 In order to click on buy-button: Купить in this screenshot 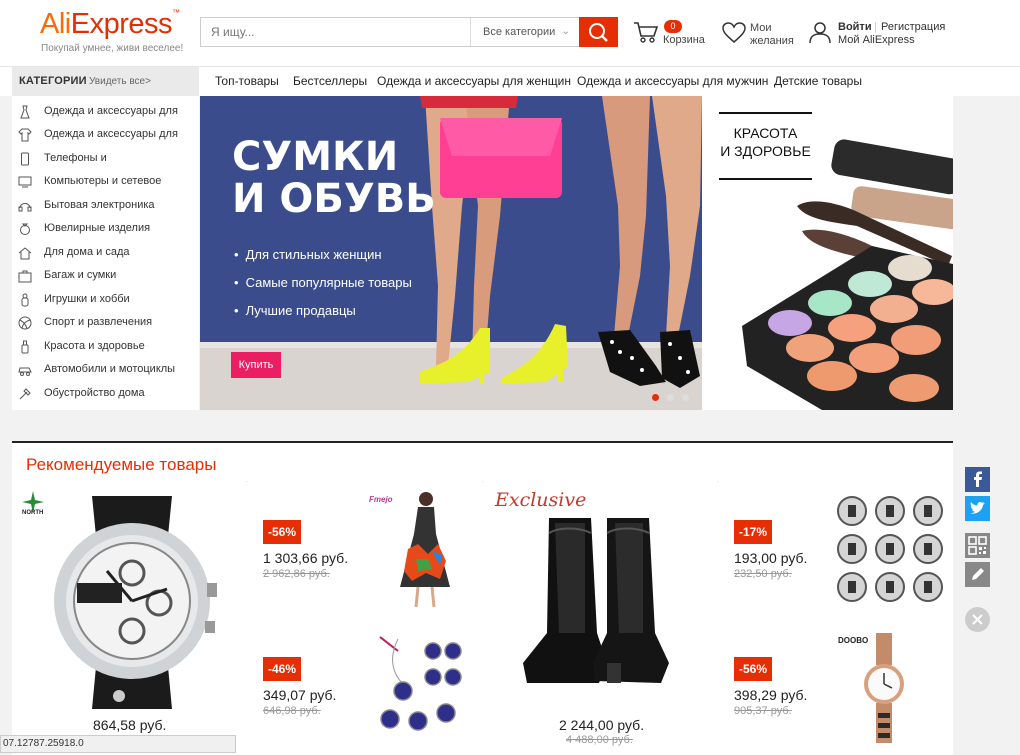, I will do `click(256, 365)`.